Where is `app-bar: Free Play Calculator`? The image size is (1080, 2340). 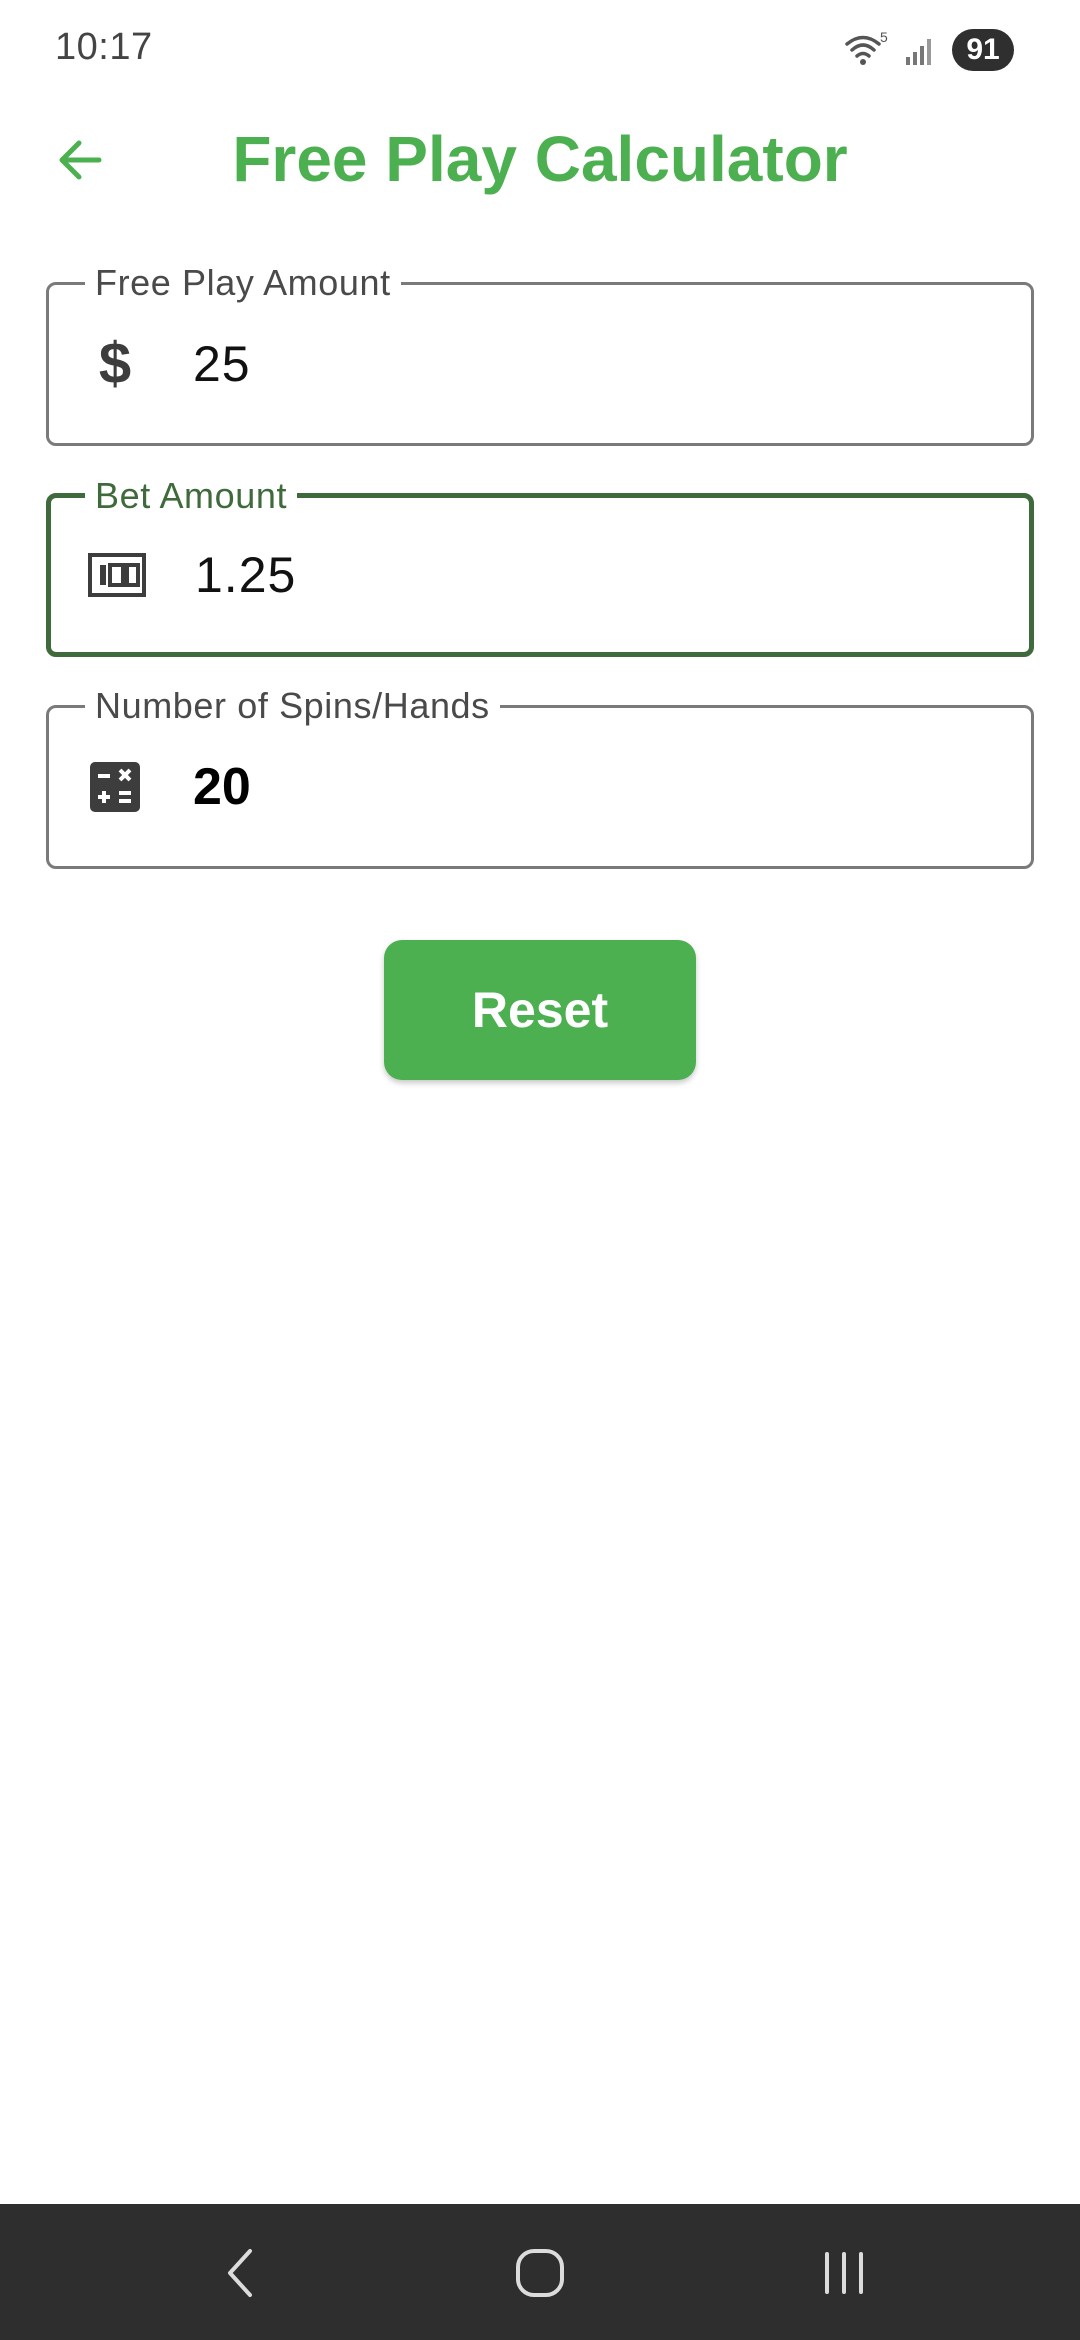
app-bar: Free Play Calculator is located at coordinates (540, 160).